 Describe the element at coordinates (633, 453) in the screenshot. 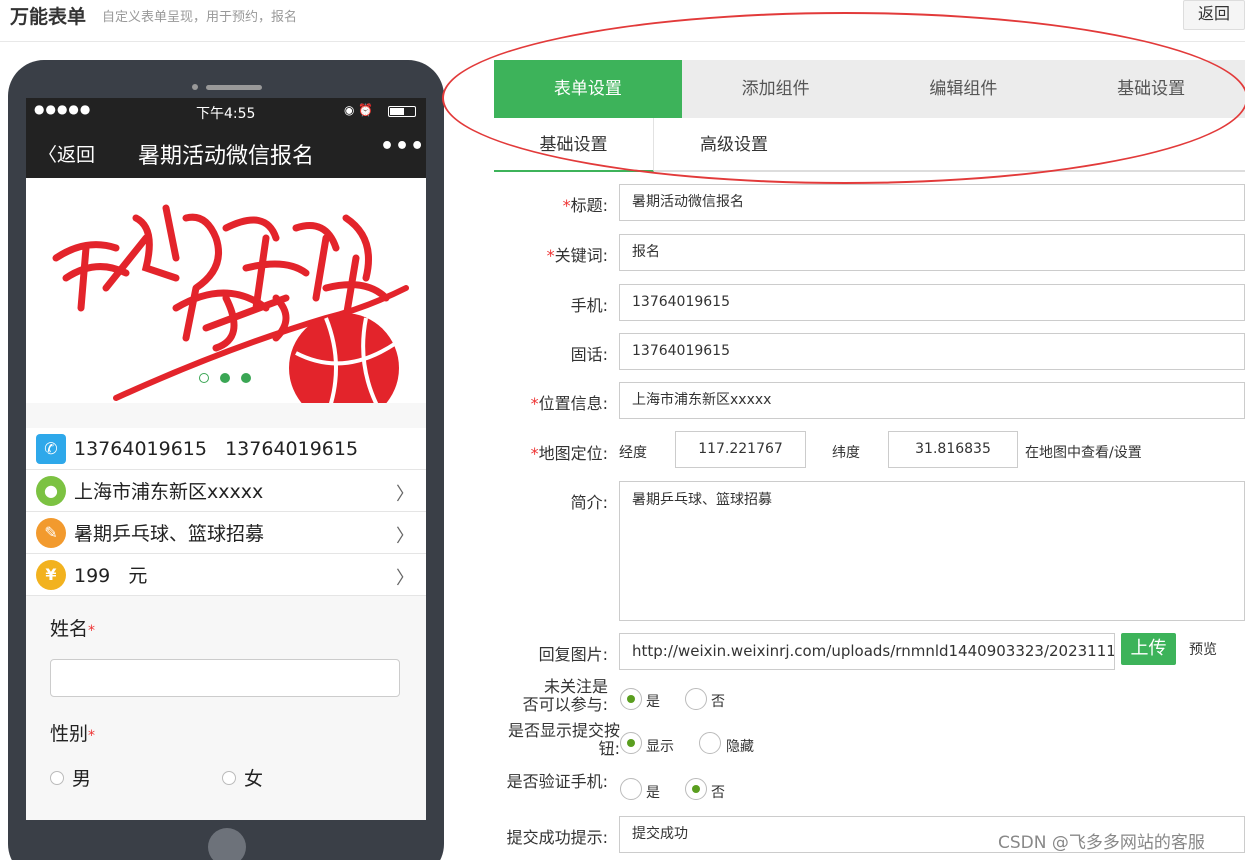

I see `longitude-label: 经度` at that location.